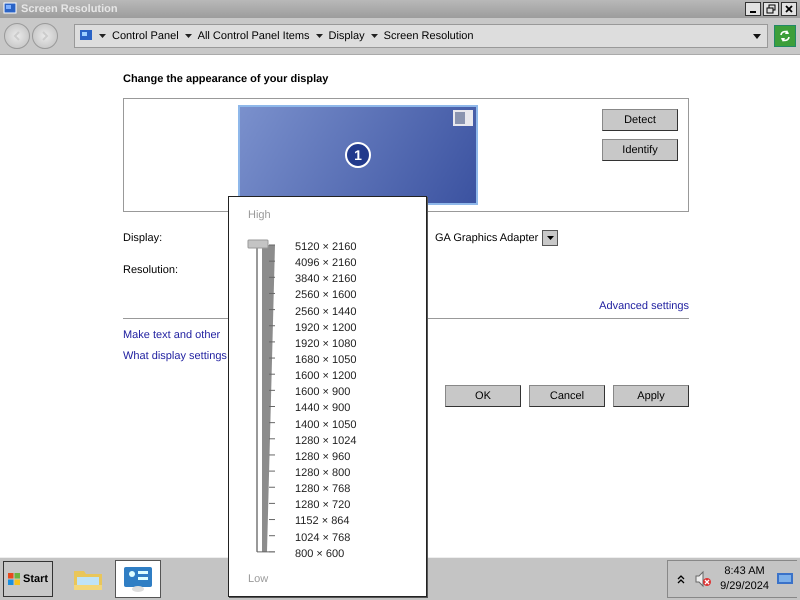  I want to click on field-label: Resolution:, so click(150, 270).